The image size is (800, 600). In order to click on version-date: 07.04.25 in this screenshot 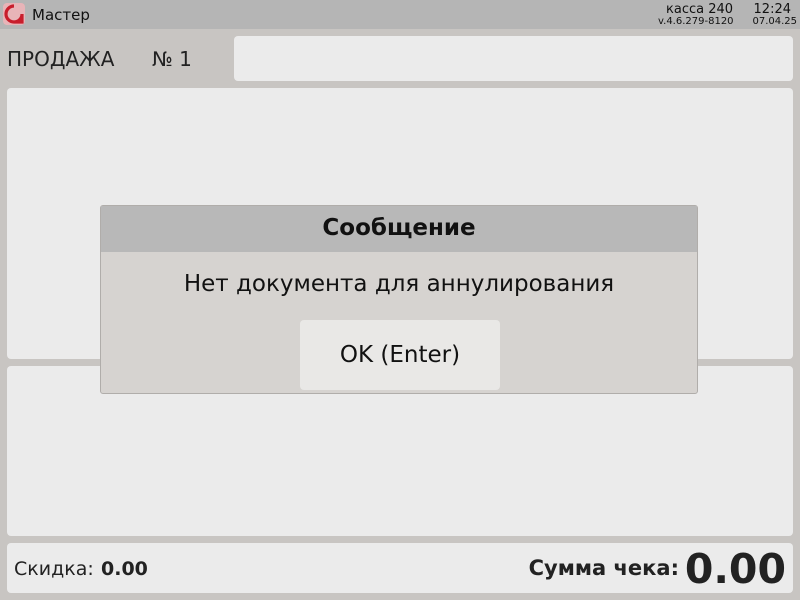, I will do `click(774, 21)`.